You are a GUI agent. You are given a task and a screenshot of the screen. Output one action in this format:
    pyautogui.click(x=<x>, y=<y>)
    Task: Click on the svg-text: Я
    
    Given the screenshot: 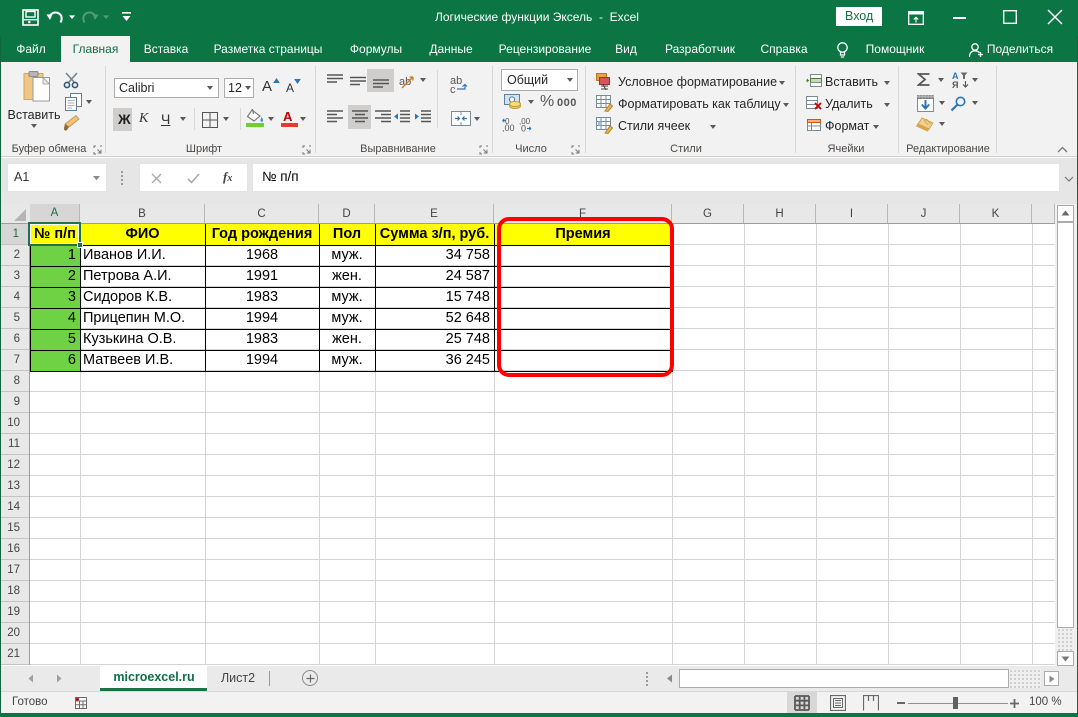 What is the action you would take?
    pyautogui.click(x=955, y=84)
    